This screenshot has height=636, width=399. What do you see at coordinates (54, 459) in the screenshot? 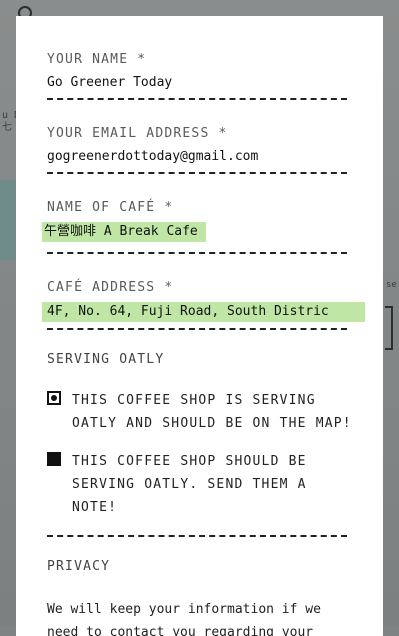
I see `radio-icon` at bounding box center [54, 459].